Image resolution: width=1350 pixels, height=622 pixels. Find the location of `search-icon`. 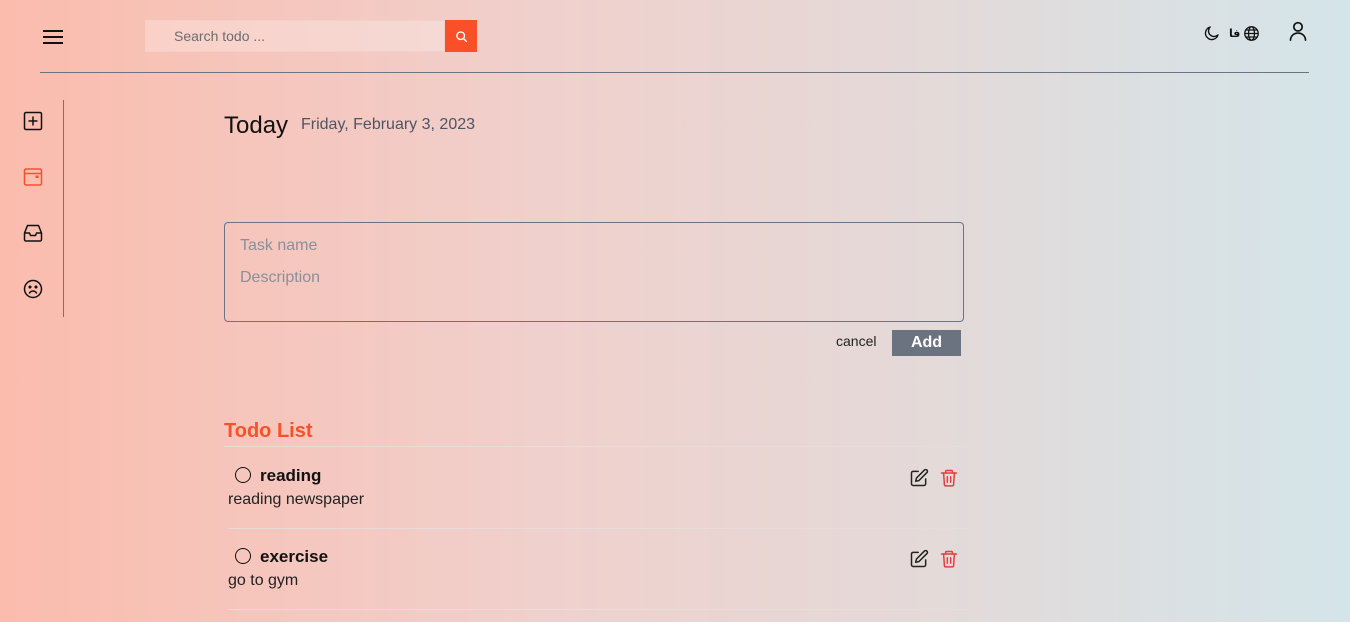

search-icon is located at coordinates (461, 36).